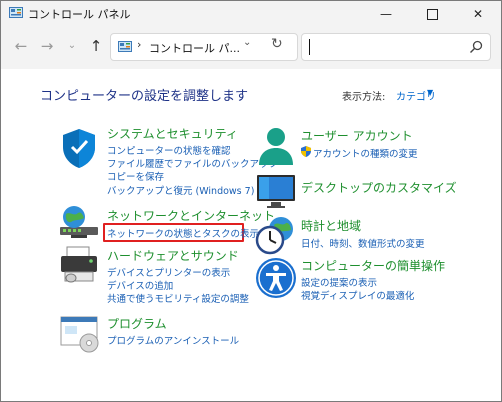  I want to click on category-desktop-customization: デスクトップのカスタマイズ, so click(379, 187).